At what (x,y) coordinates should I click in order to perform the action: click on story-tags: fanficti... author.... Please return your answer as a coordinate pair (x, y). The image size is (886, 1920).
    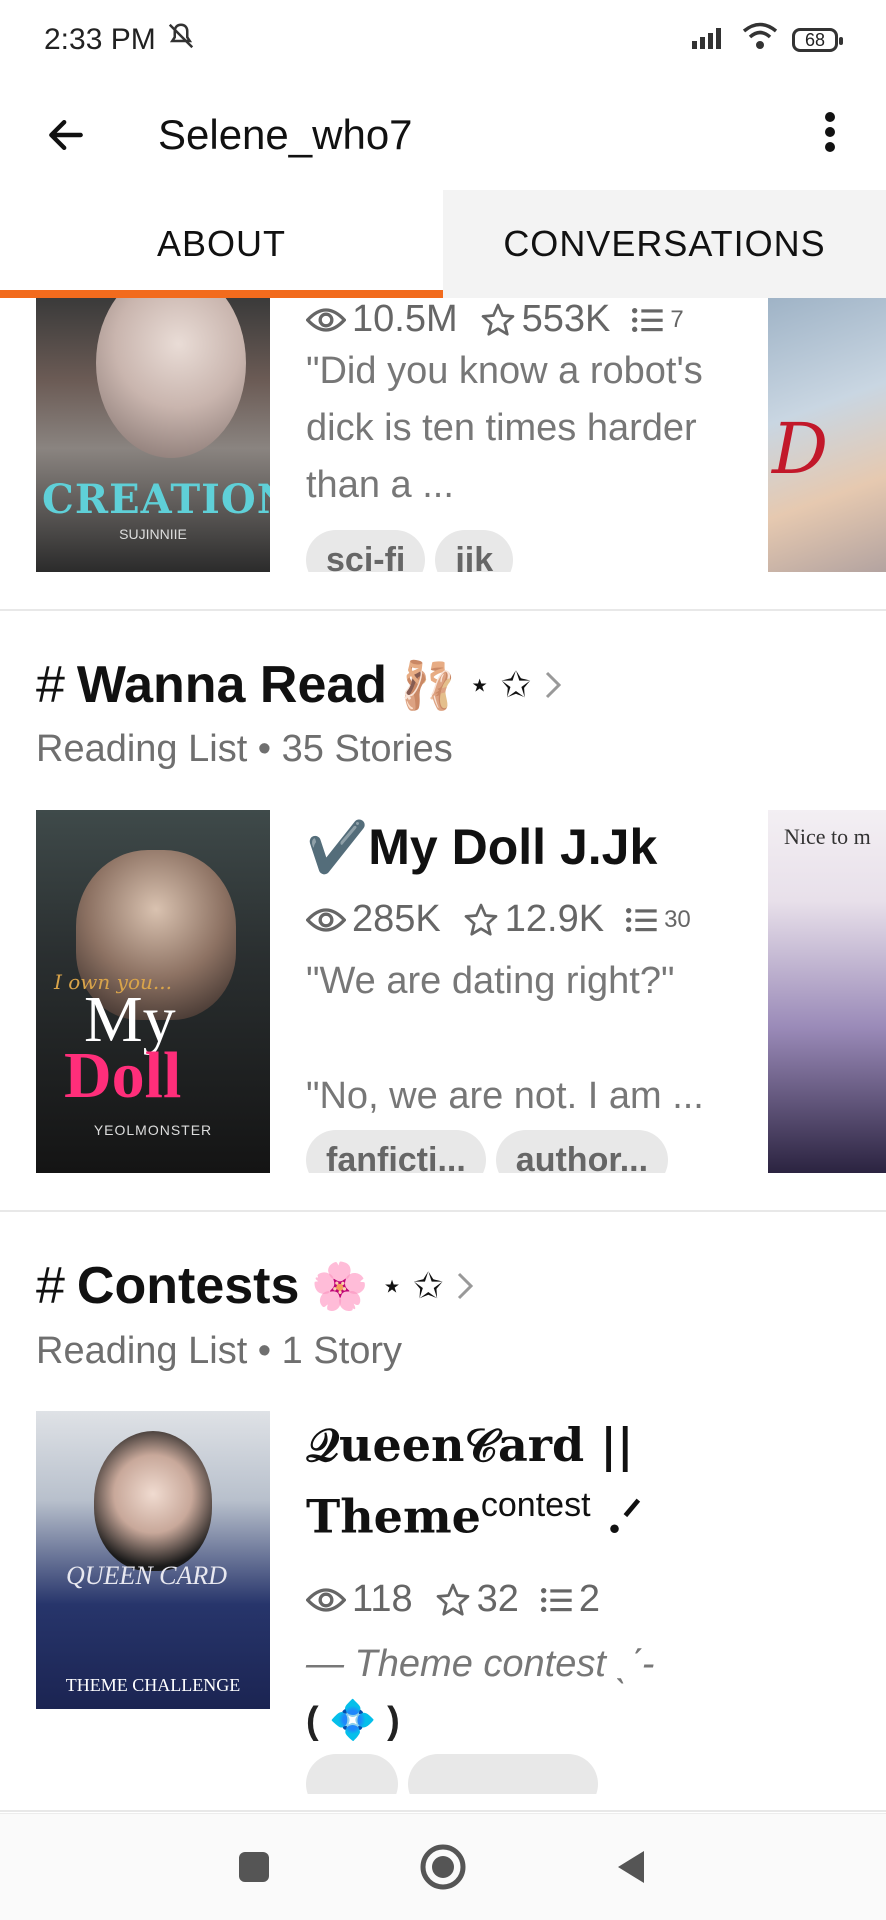
    Looking at the image, I should click on (516, 1151).